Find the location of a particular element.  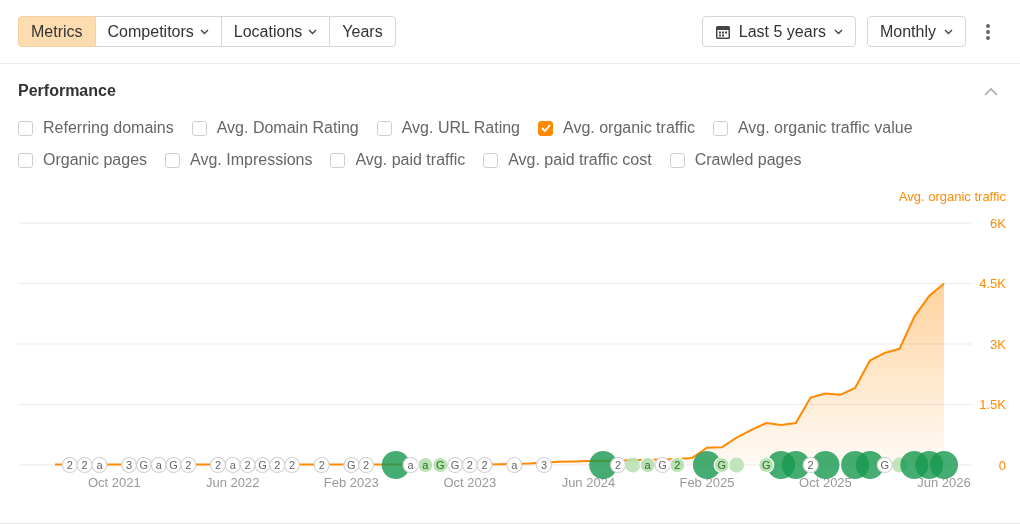

checkbox-label: Referring domains is located at coordinates (108, 128).